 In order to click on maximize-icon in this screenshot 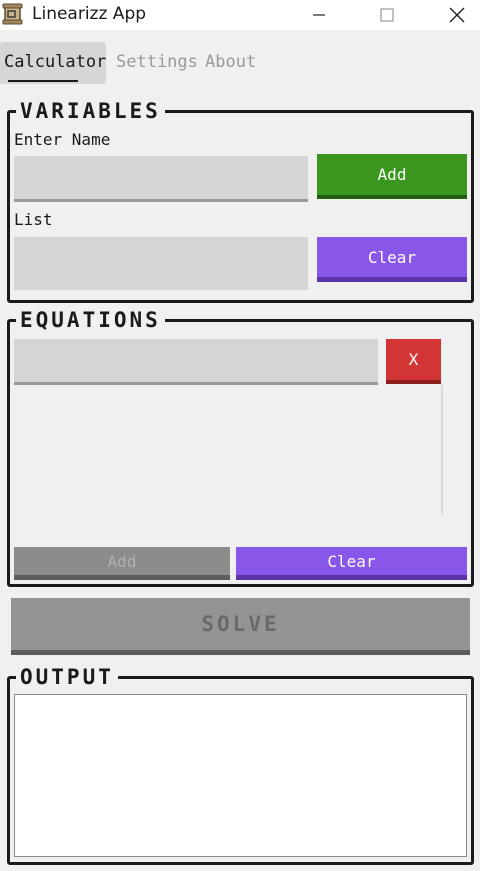, I will do `click(387, 15)`.